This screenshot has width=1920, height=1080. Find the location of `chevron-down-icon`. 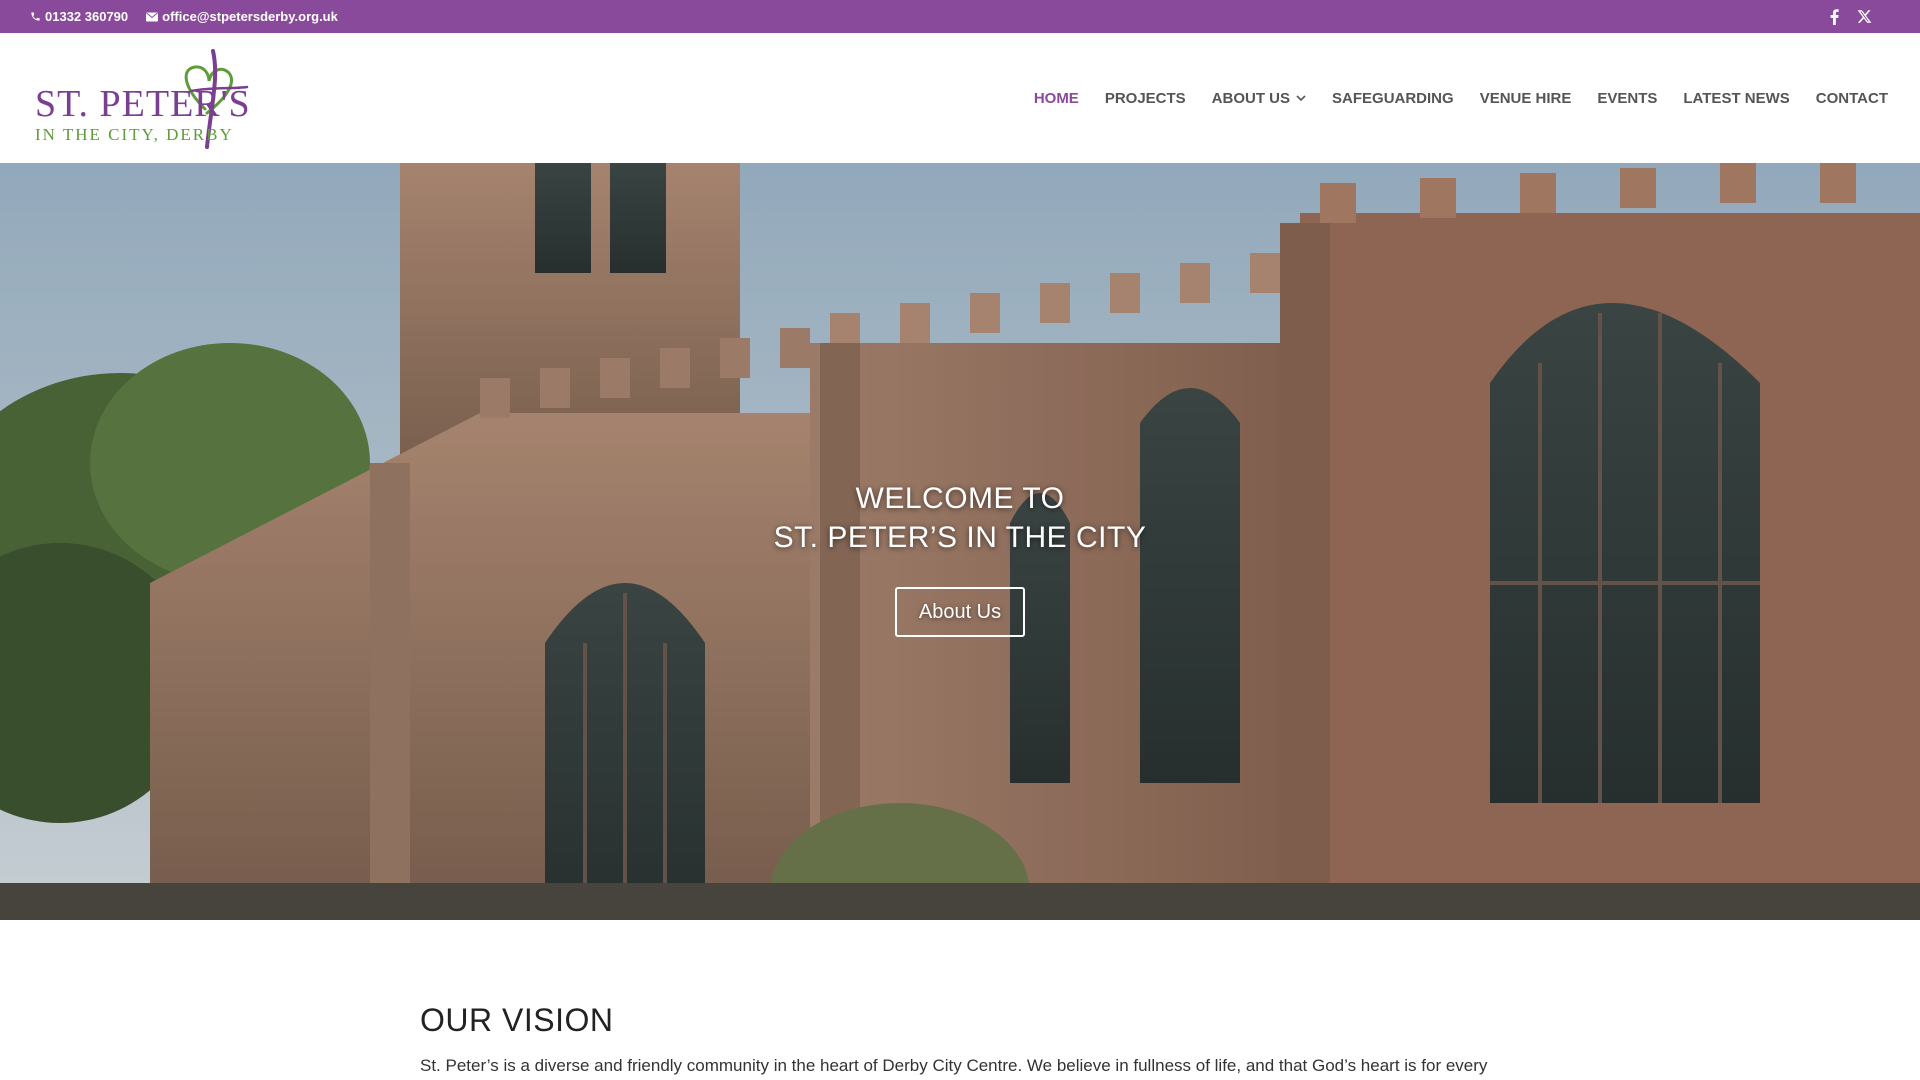

chevron-down-icon is located at coordinates (1301, 98).